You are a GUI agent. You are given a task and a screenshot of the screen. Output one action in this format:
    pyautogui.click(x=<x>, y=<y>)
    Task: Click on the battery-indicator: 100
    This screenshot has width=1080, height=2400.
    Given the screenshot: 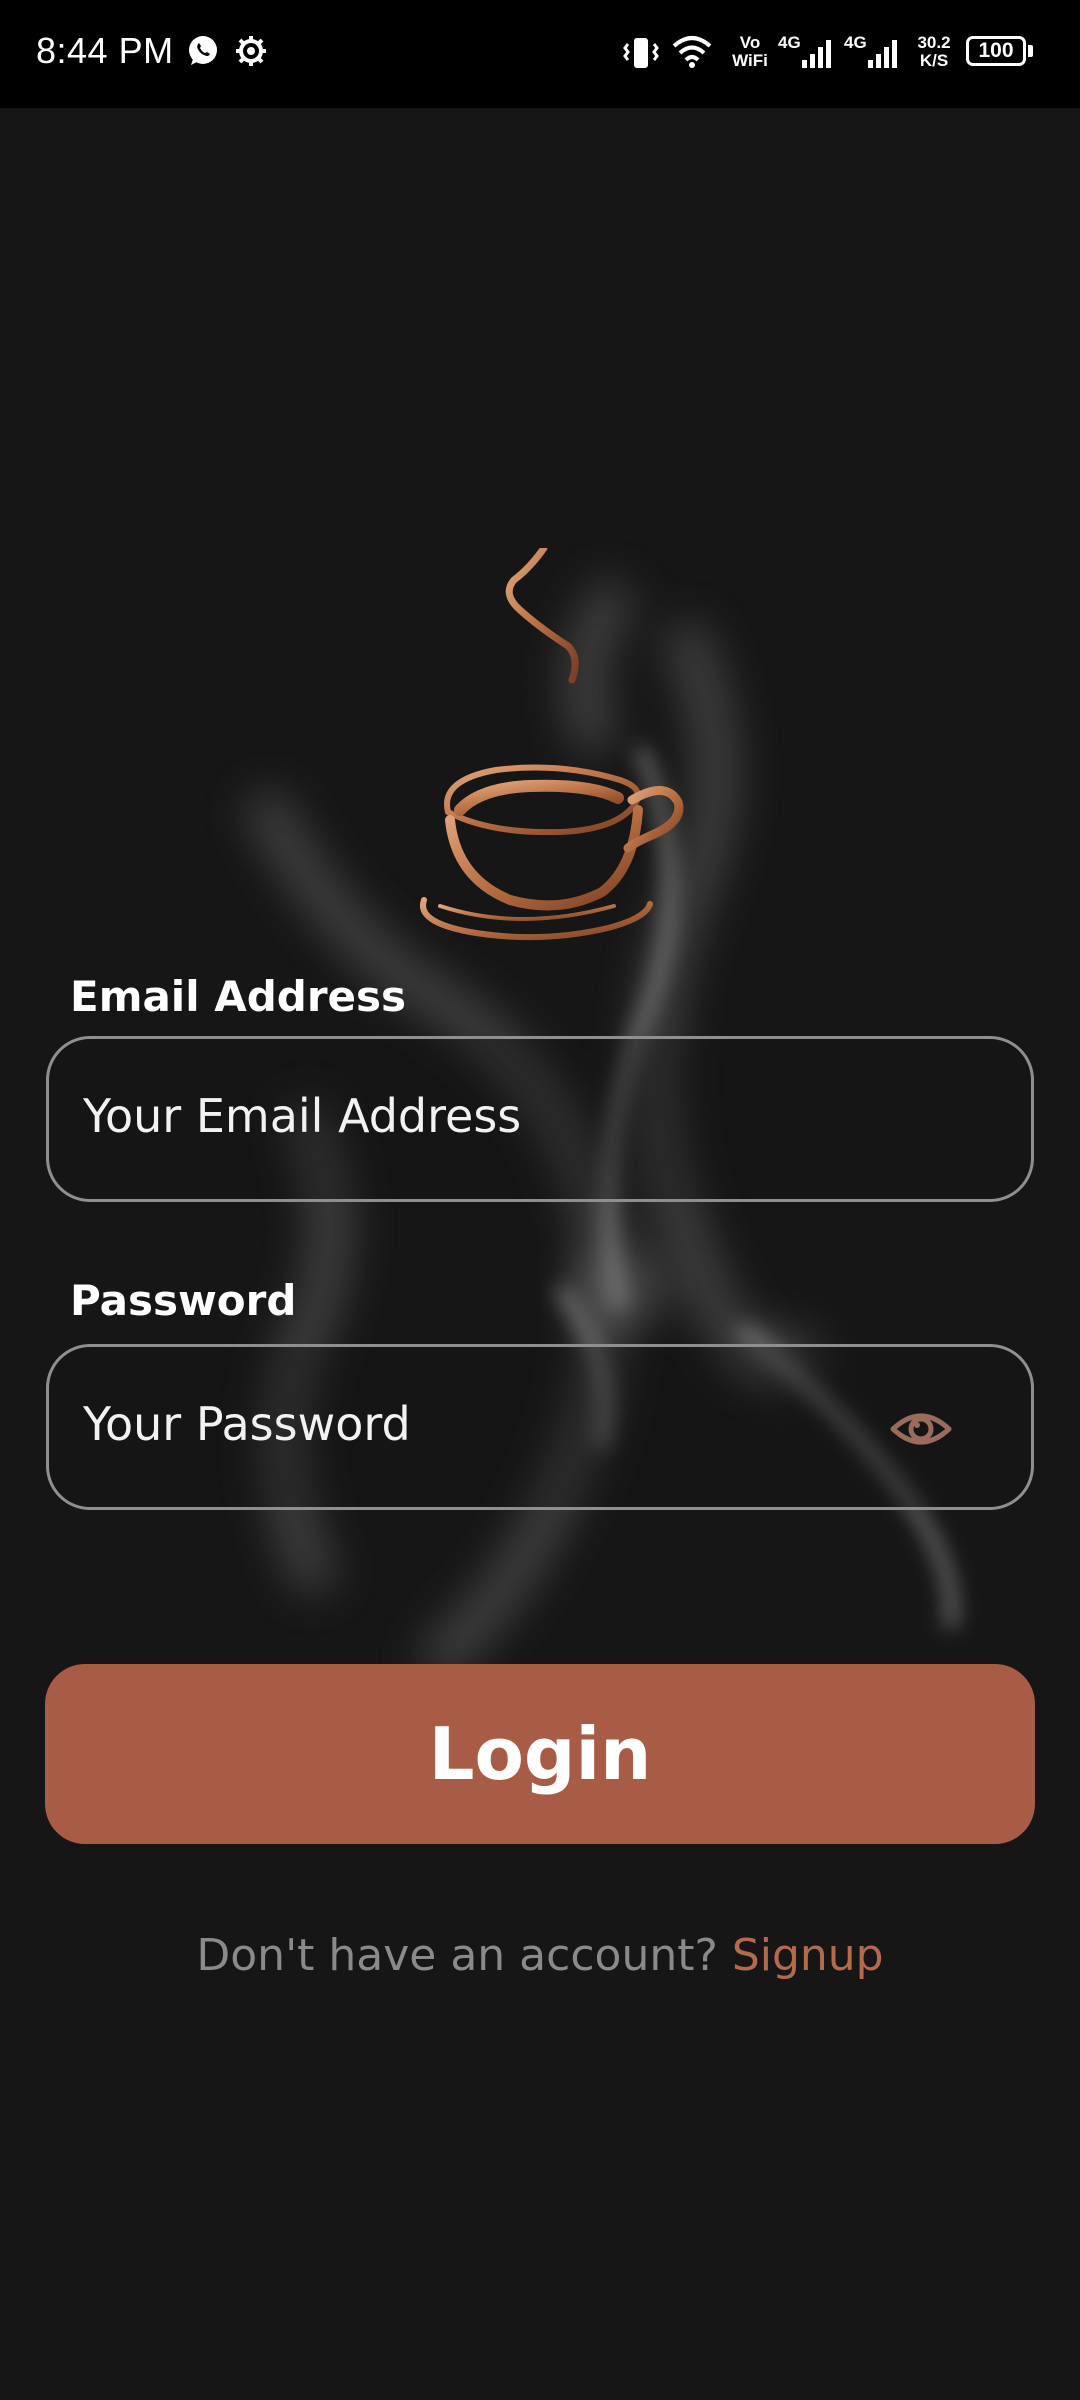 What is the action you would take?
    pyautogui.click(x=996, y=51)
    